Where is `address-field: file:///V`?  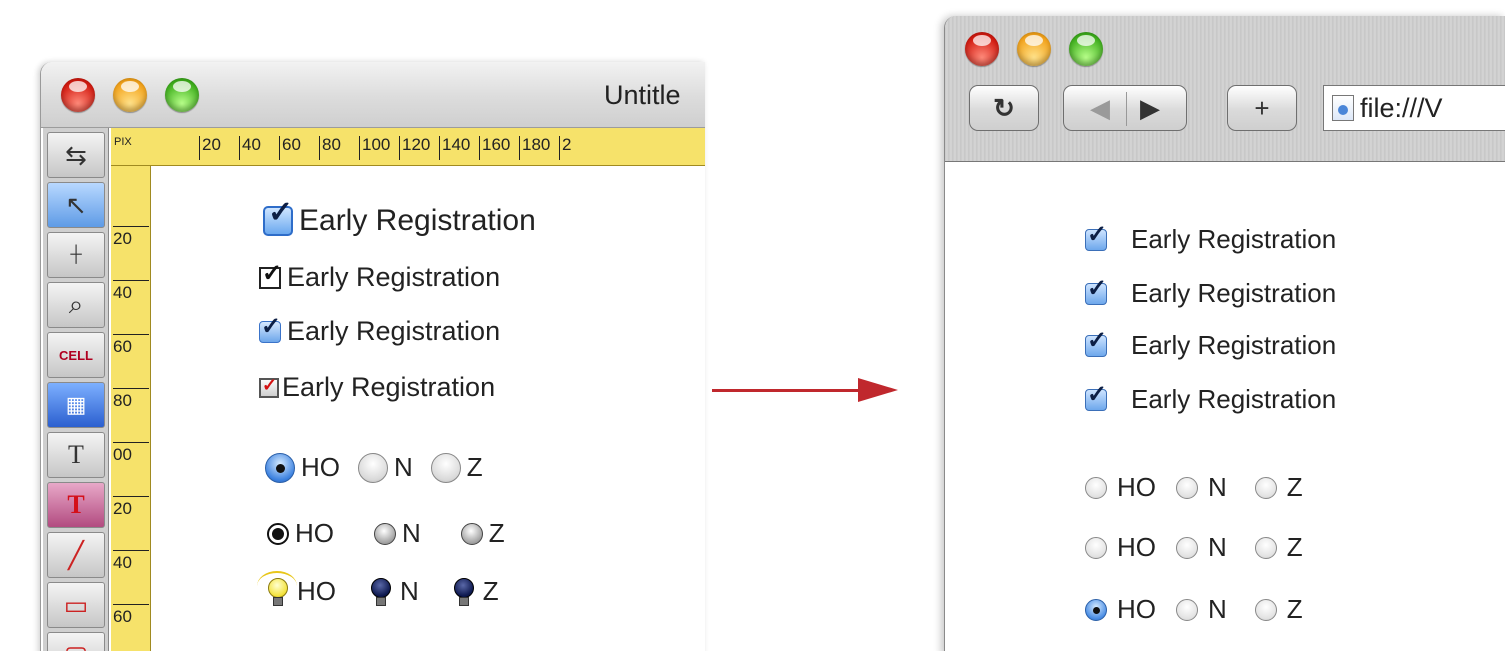 address-field: file:///V is located at coordinates (1414, 108).